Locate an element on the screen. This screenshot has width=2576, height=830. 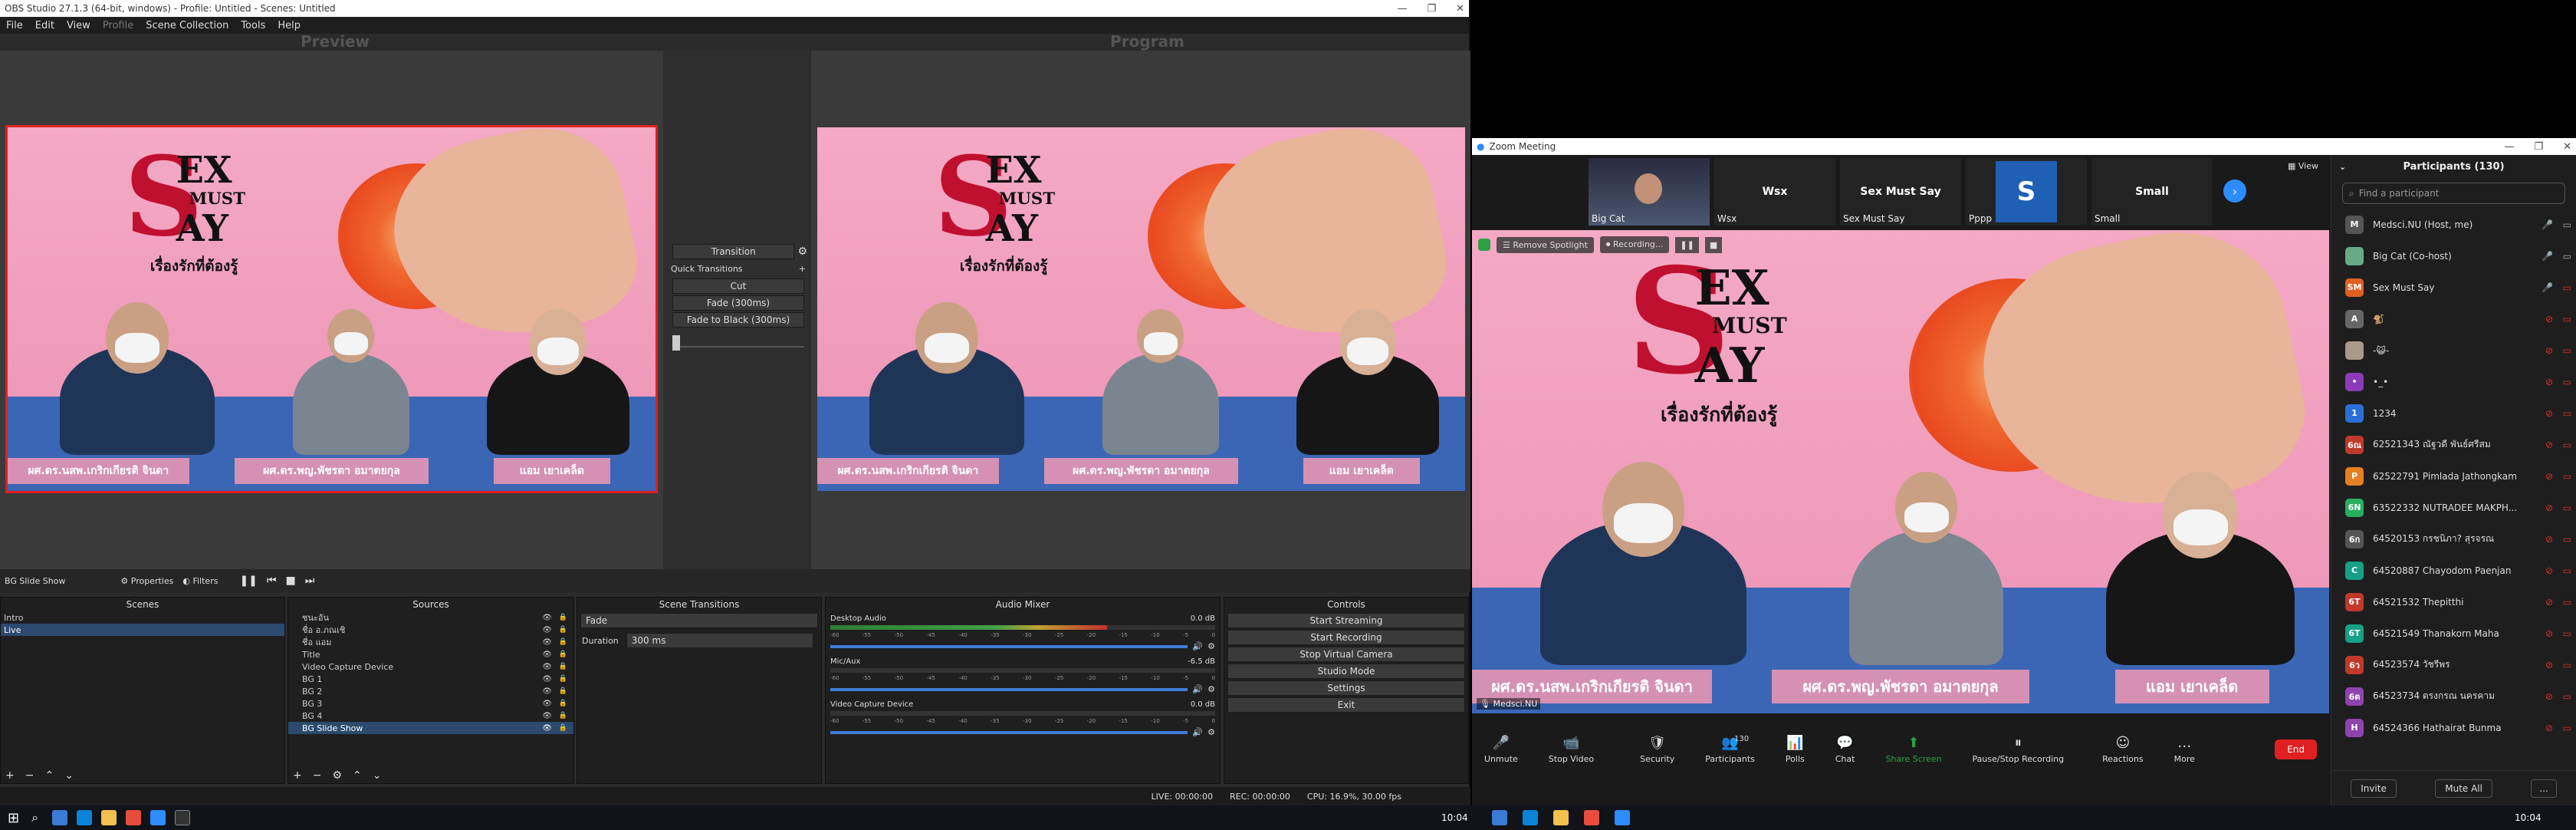
filters-button: ◐ Filters is located at coordinates (200, 581).